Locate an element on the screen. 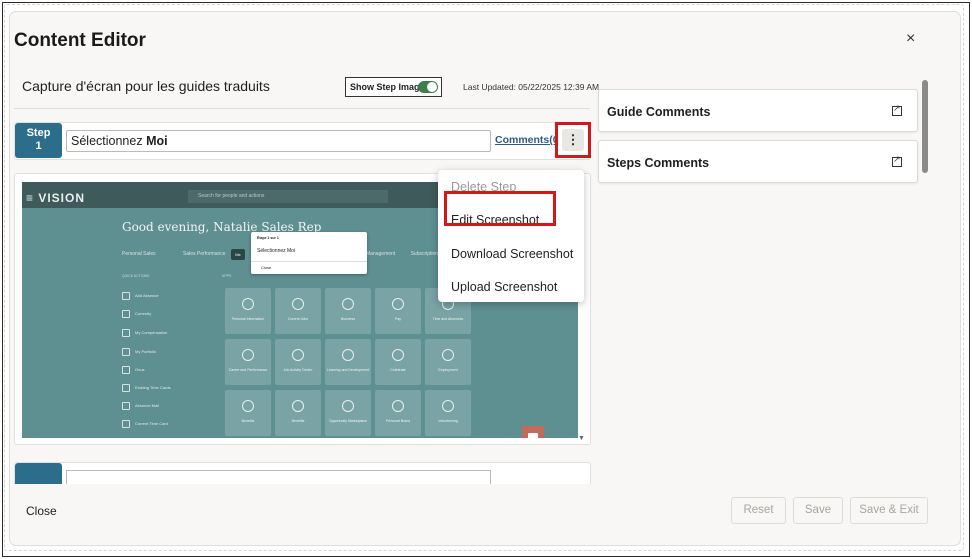 Image resolution: width=972 pixels, height=559 pixels. menu-item-upload-screenshot: Upload Screenshot is located at coordinates (504, 287).